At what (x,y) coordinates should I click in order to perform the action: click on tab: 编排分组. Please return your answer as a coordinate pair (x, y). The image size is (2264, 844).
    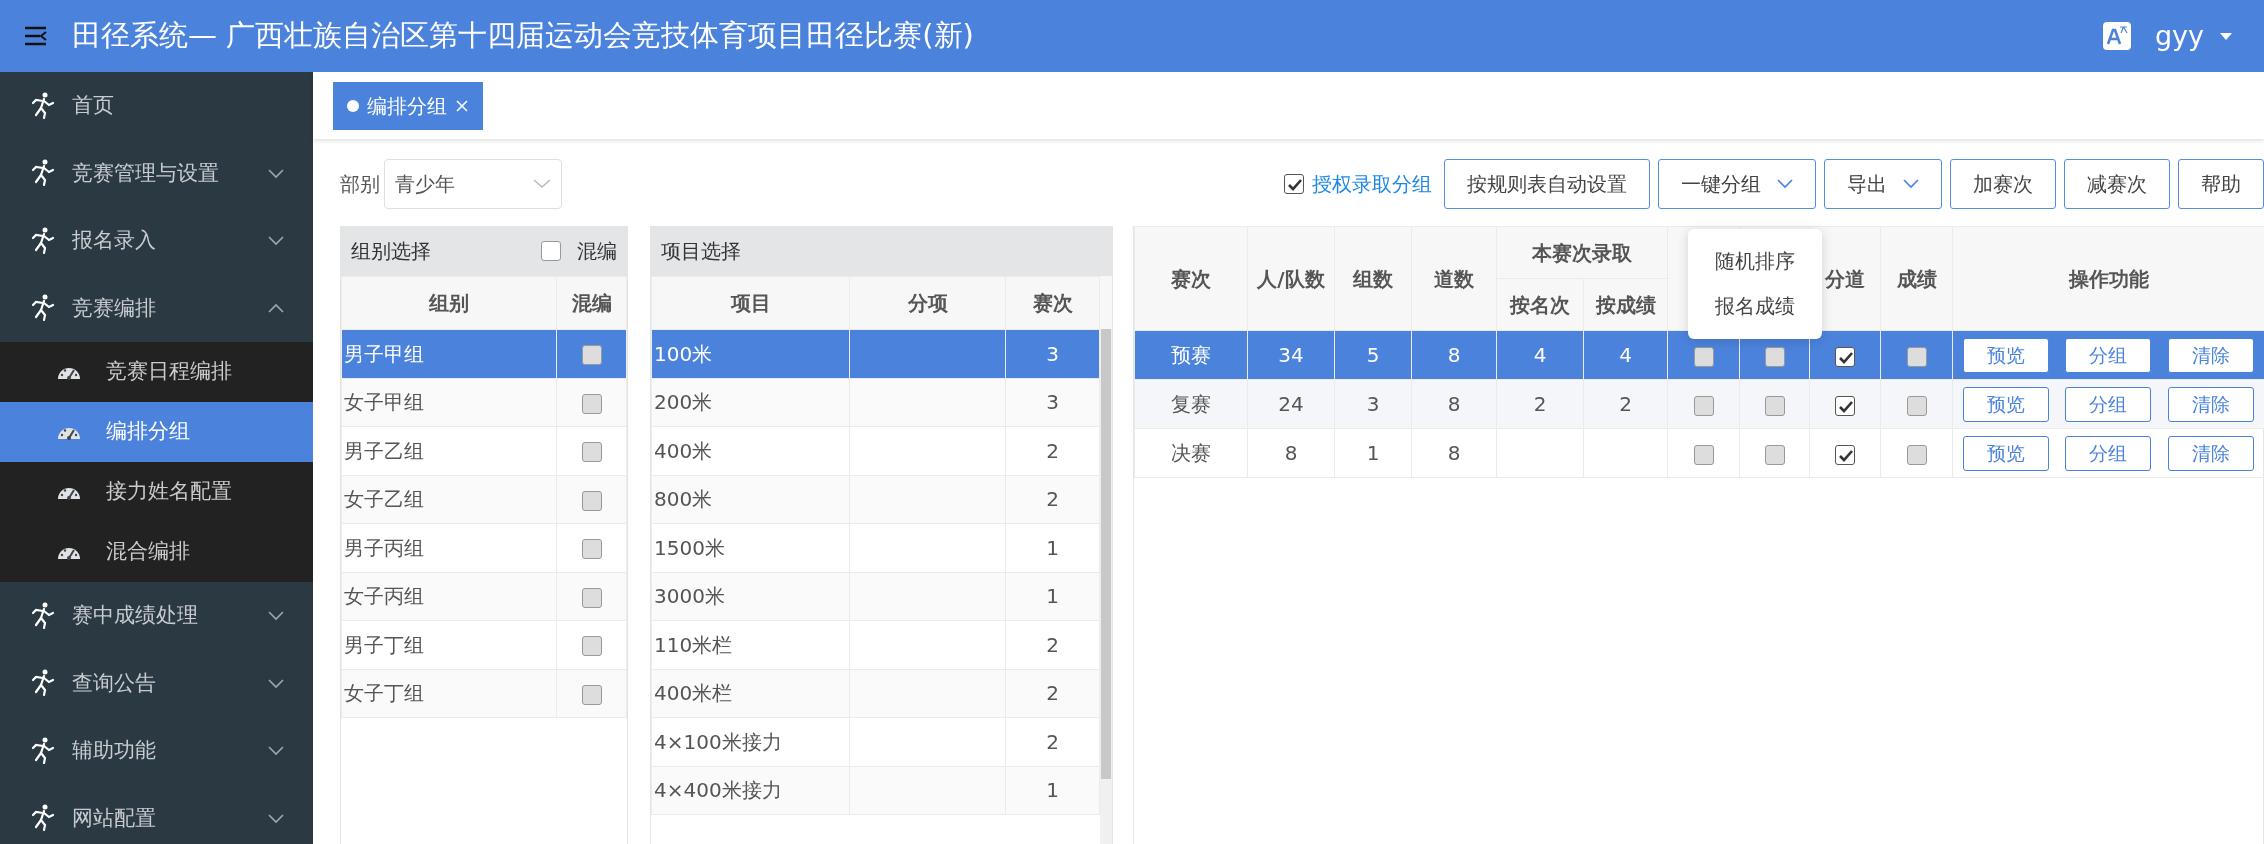
    Looking at the image, I should click on (408, 105).